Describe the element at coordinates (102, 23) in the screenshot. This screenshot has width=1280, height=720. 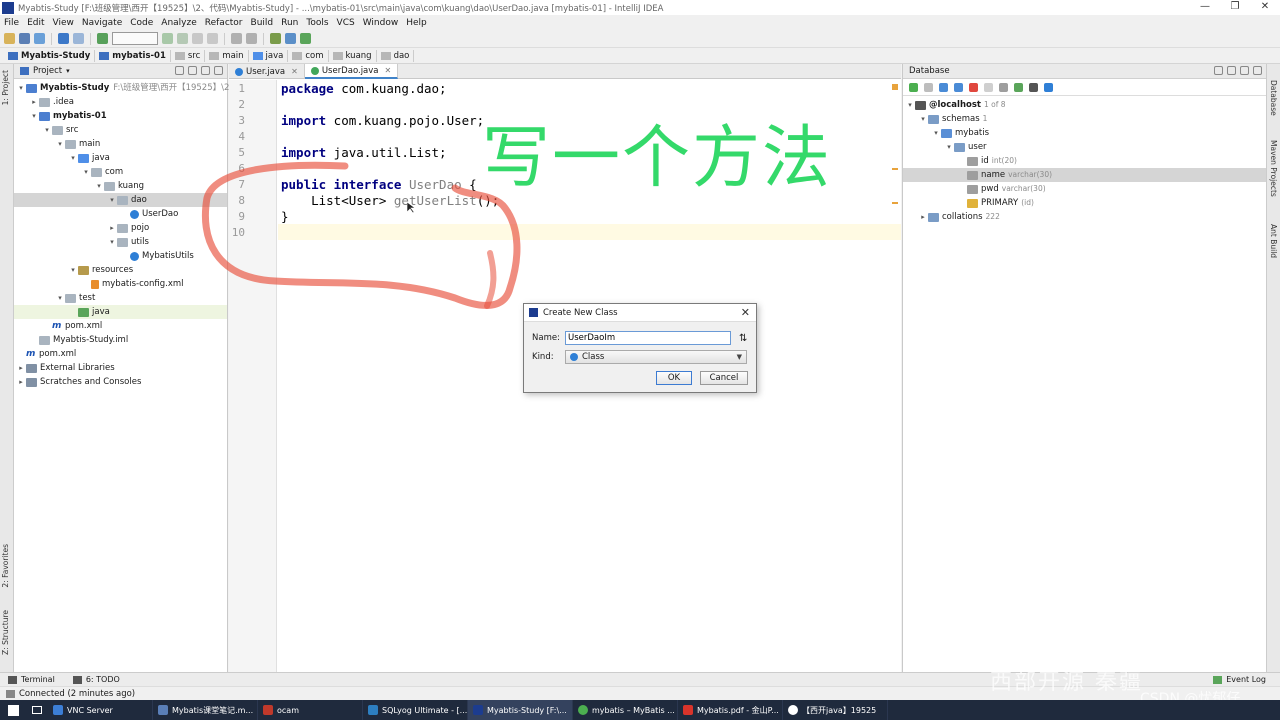
I see `menu-navigate: Navigate` at that location.